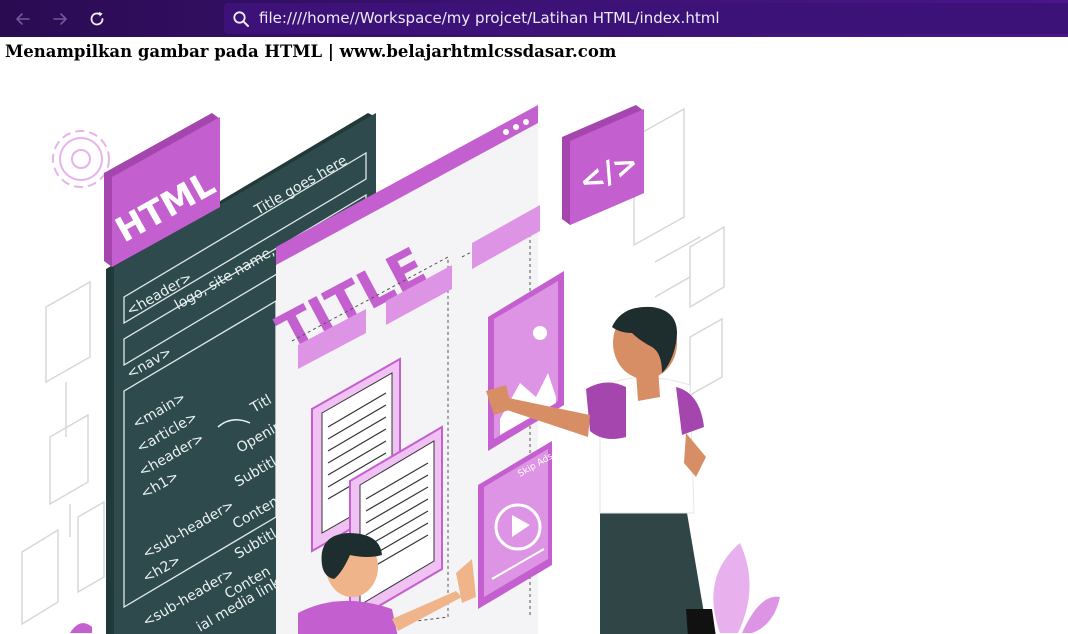 This screenshot has height=634, width=1068. I want to click on reload-icon, so click(97, 18).